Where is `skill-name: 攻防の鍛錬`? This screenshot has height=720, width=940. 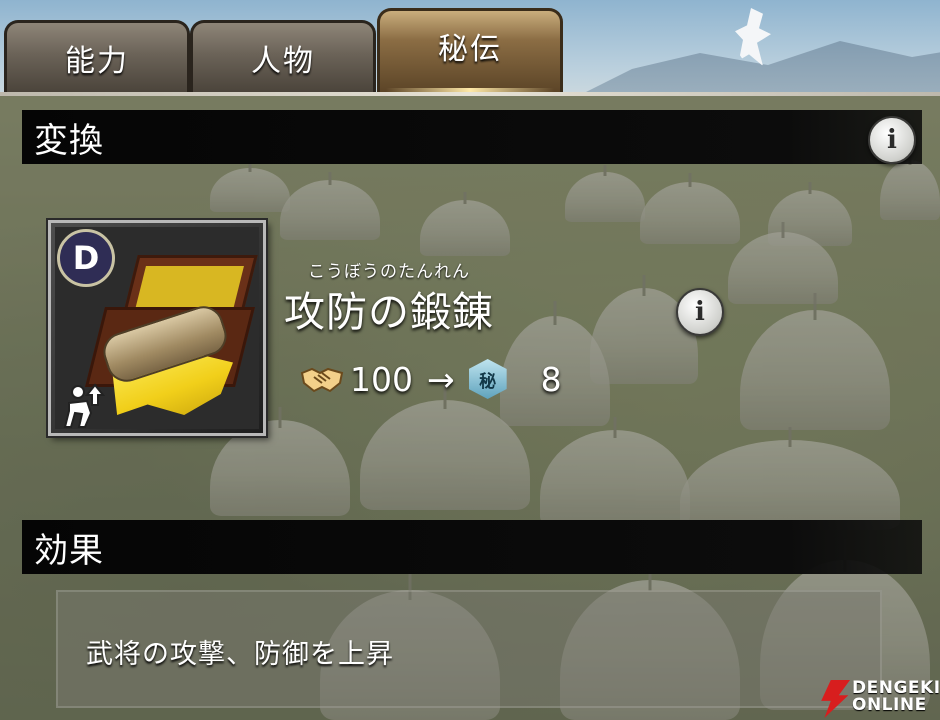
skill-name: 攻防の鍛錬 is located at coordinates (389, 312).